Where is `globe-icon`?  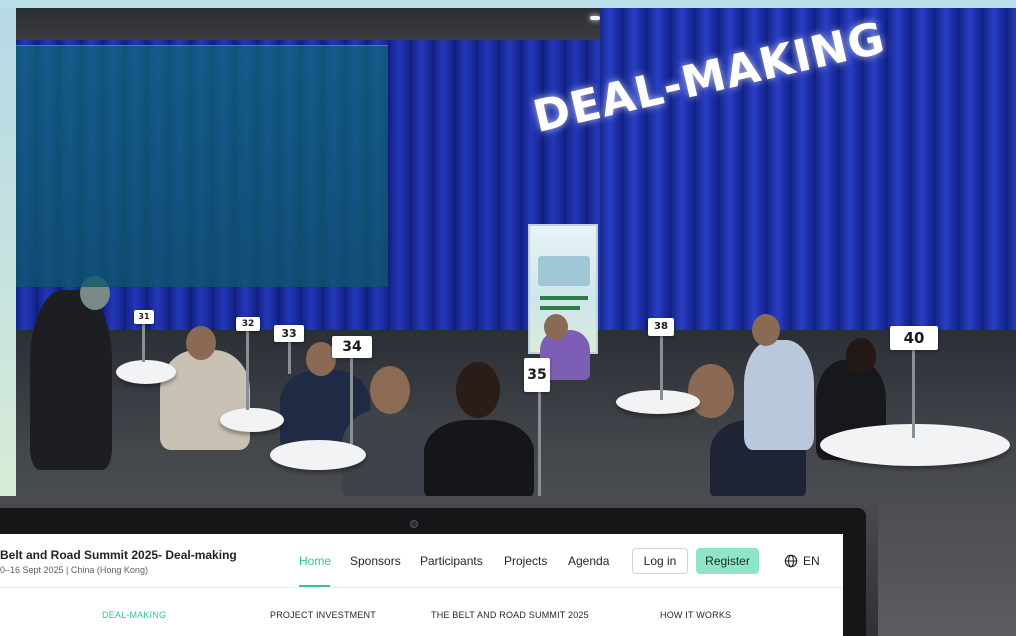 globe-icon is located at coordinates (791, 561).